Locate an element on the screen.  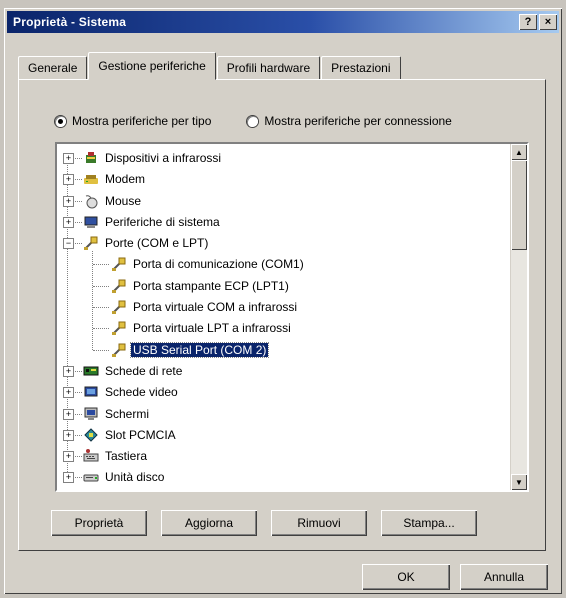
ok-button: OK is located at coordinates (406, 577).